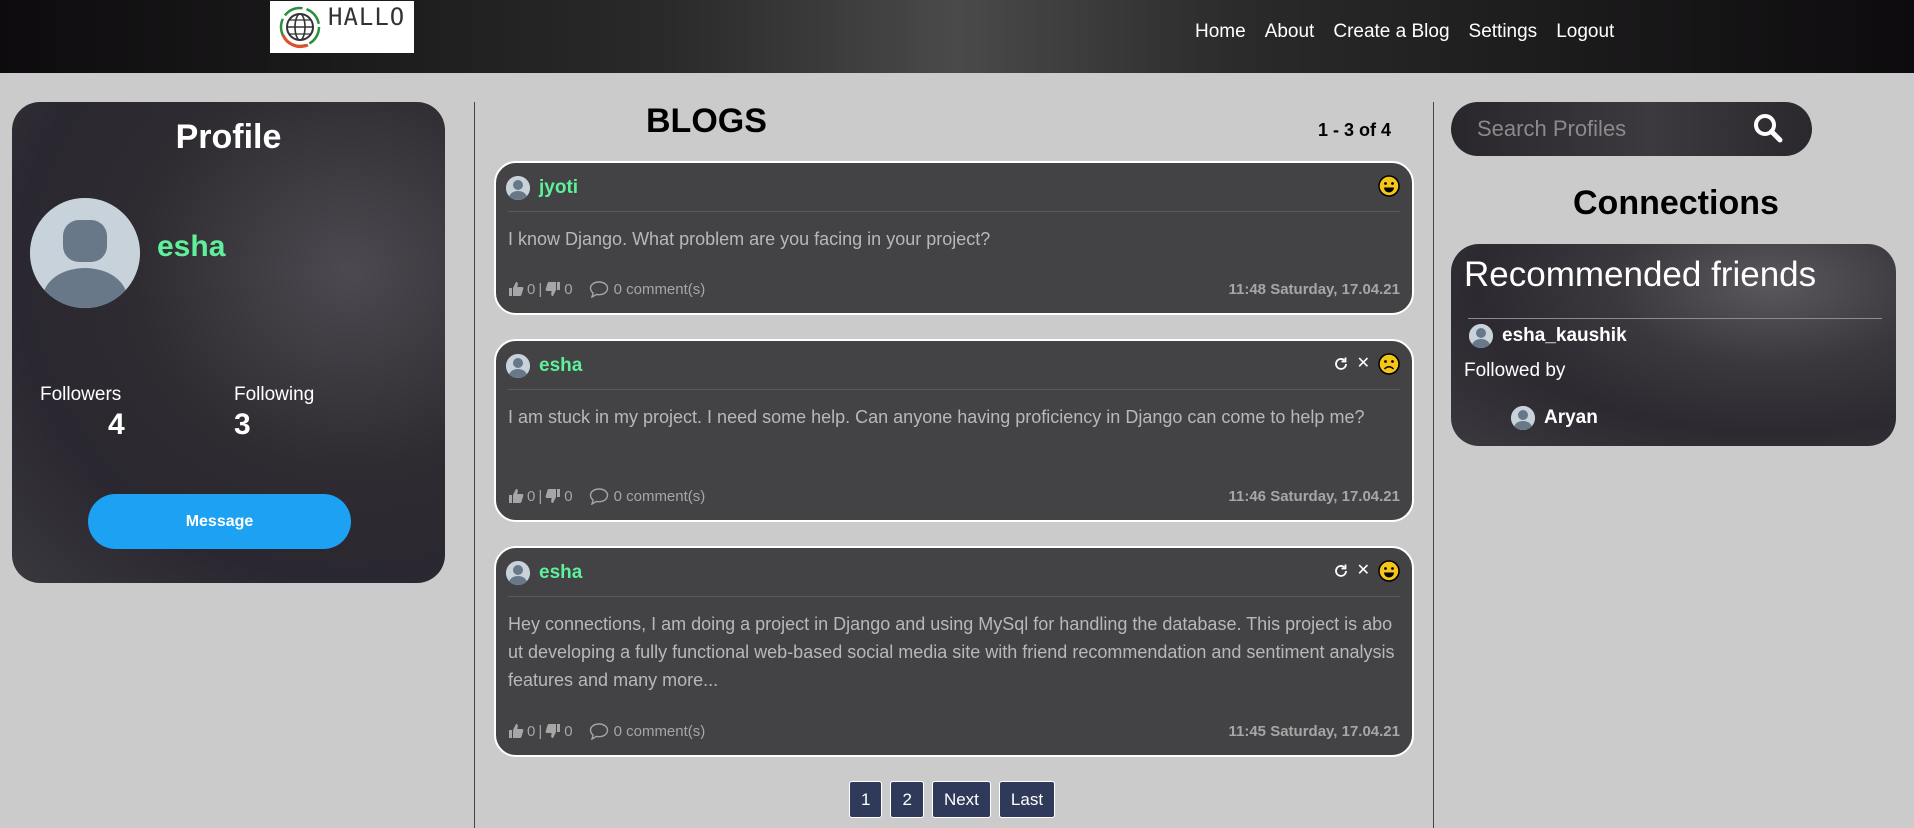 The height and width of the screenshot is (828, 1914). I want to click on nav-create-blog-link: Create a Blog, so click(1391, 32).